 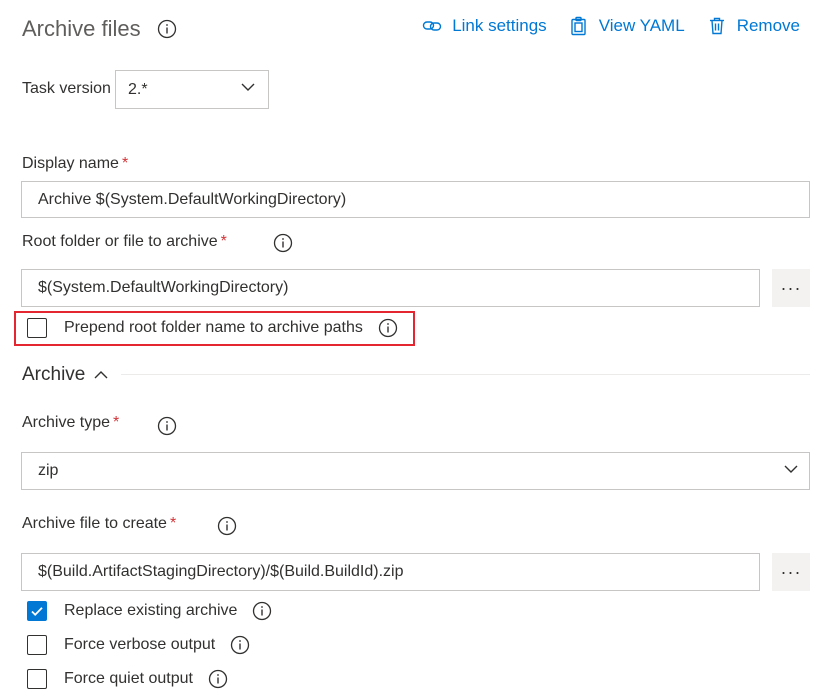 I want to click on archive-type-dropdown: zip, so click(x=415, y=471).